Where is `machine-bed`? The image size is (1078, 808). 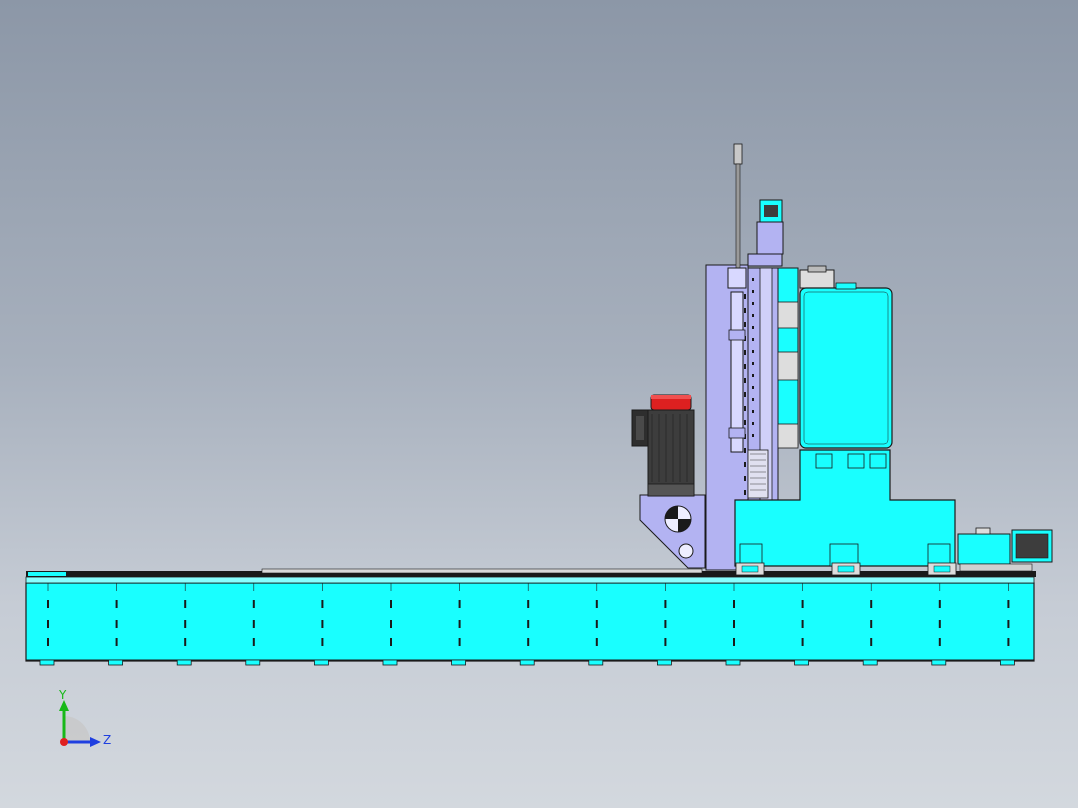 machine-bed is located at coordinates (530, 617).